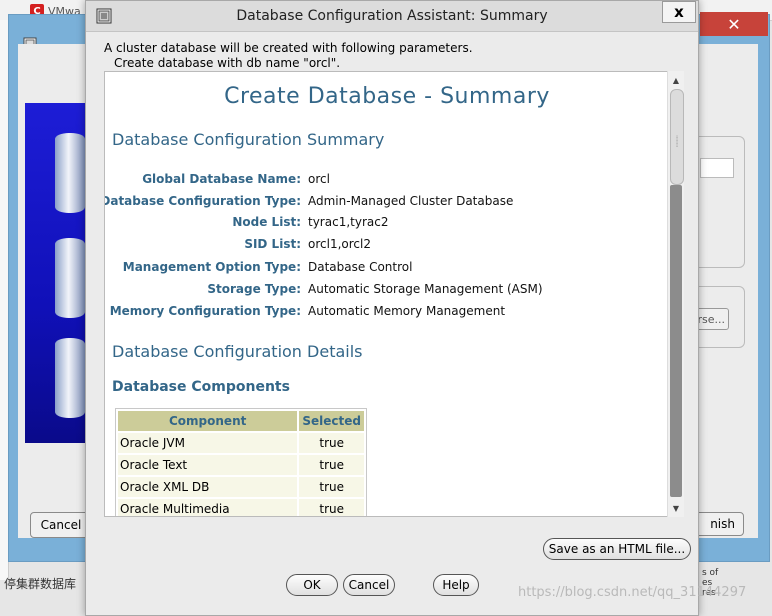 This screenshot has height=616, width=772. Describe the element at coordinates (208, 487) in the screenshot. I see `component-cell: Oracle XML DB` at that location.